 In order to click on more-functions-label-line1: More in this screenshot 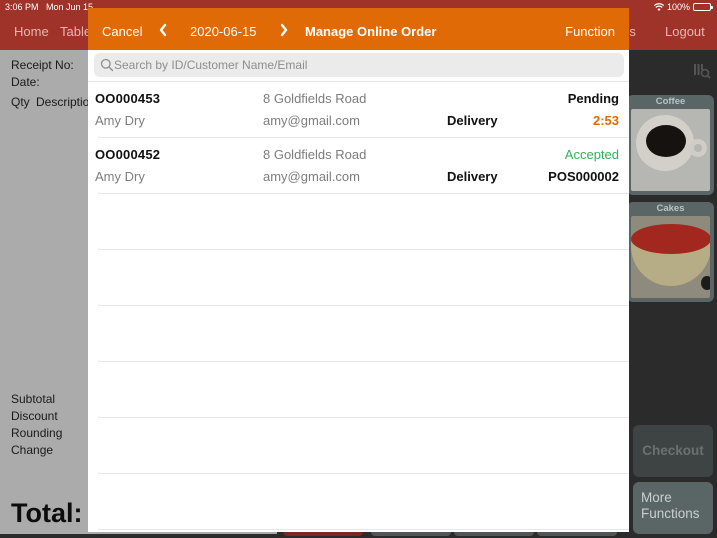, I will do `click(656, 497)`.